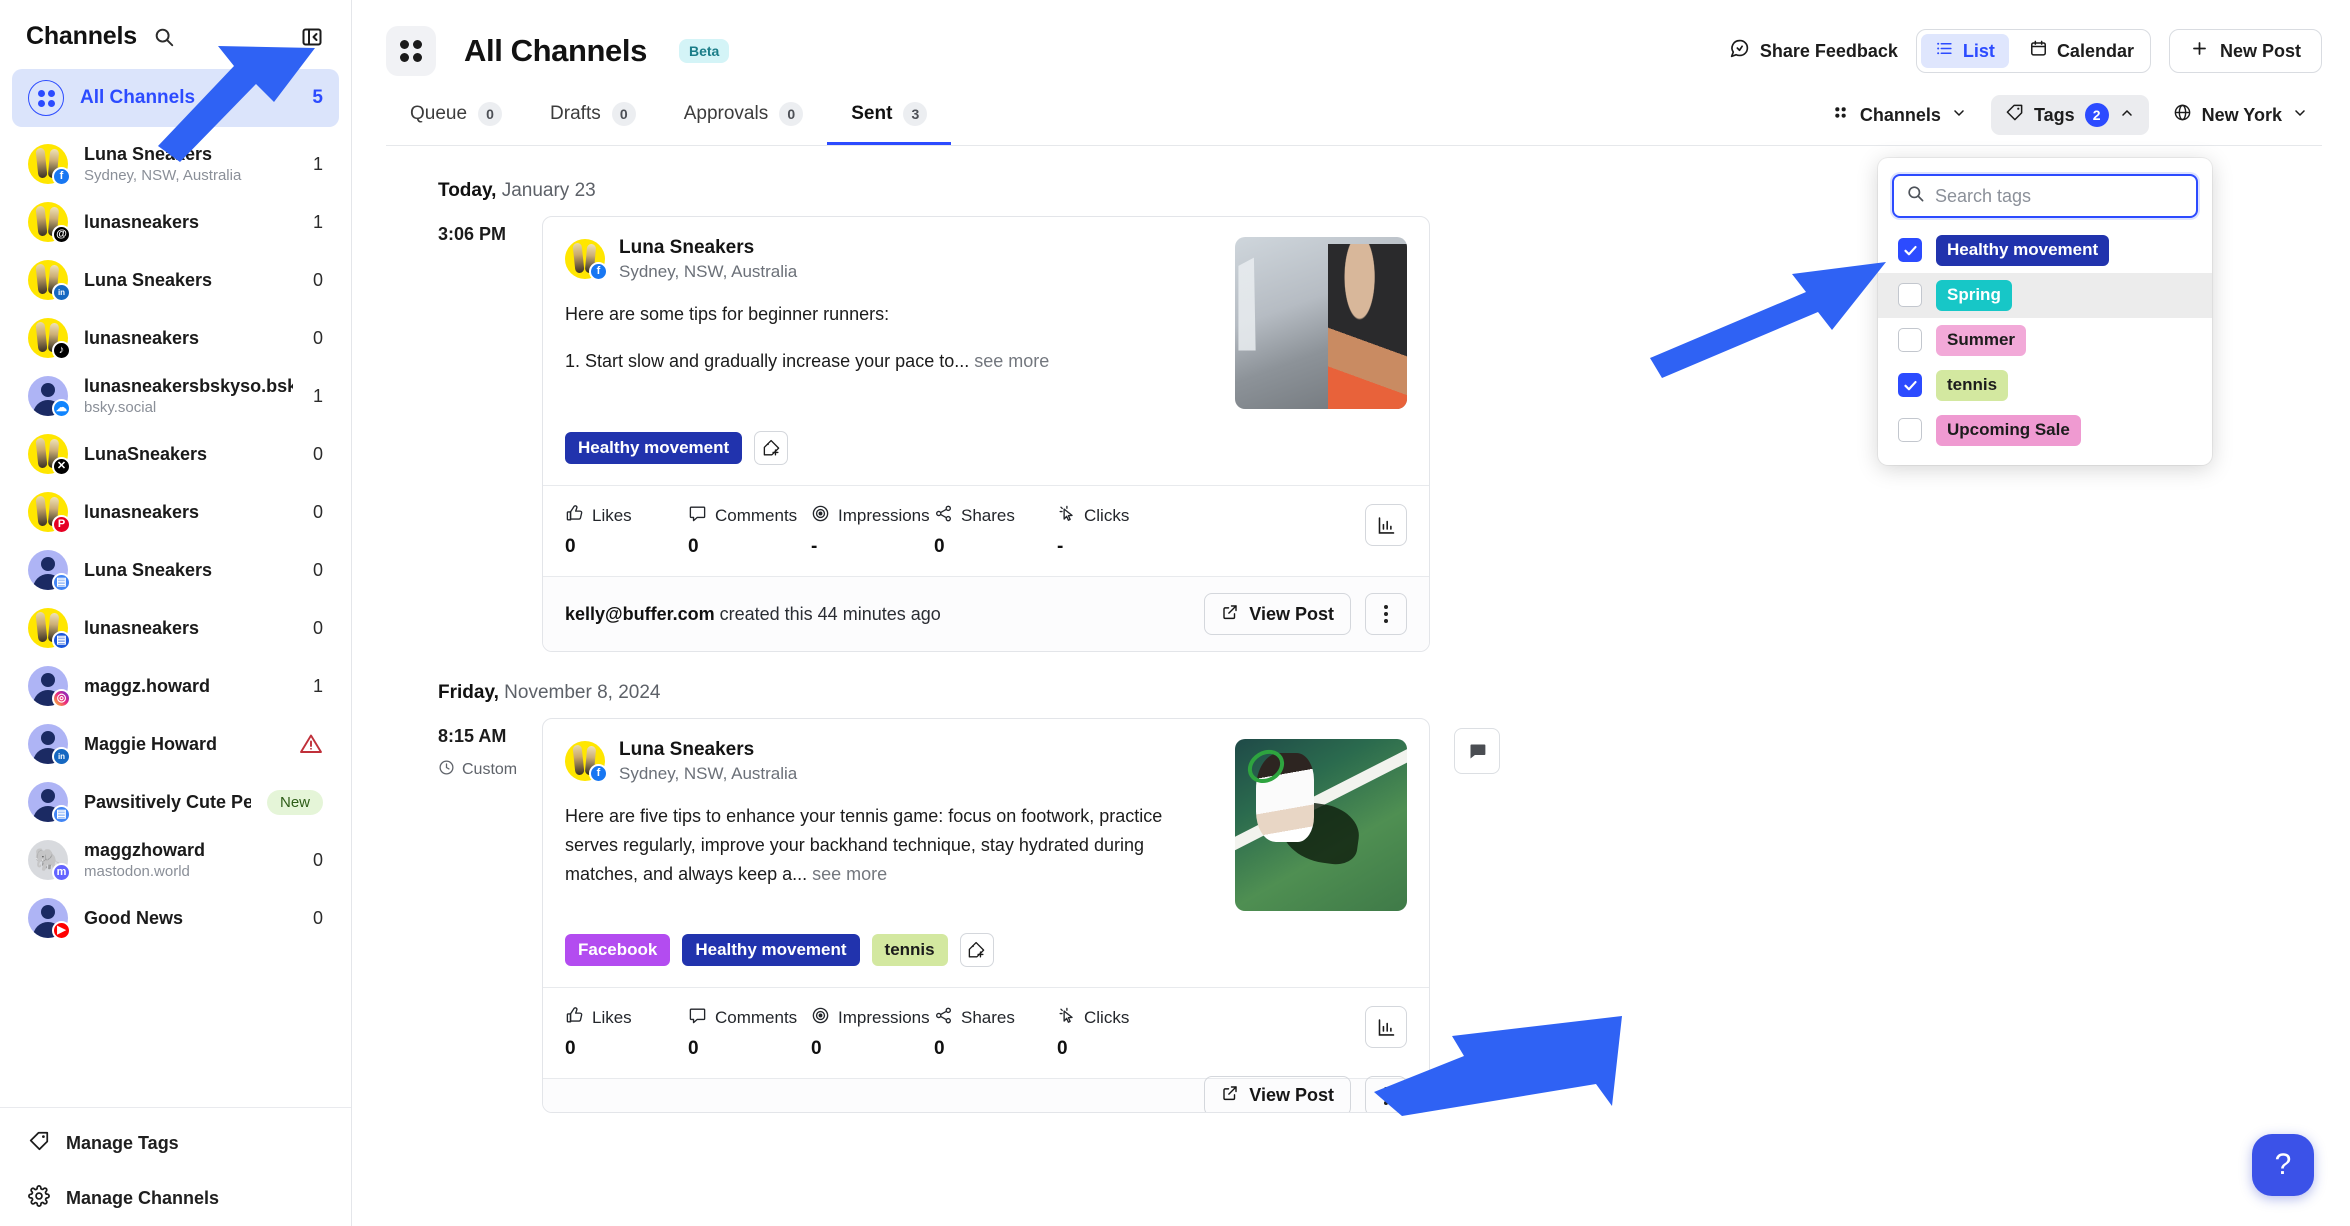  I want to click on filter-tags-button: Tags 2, so click(2069, 115).